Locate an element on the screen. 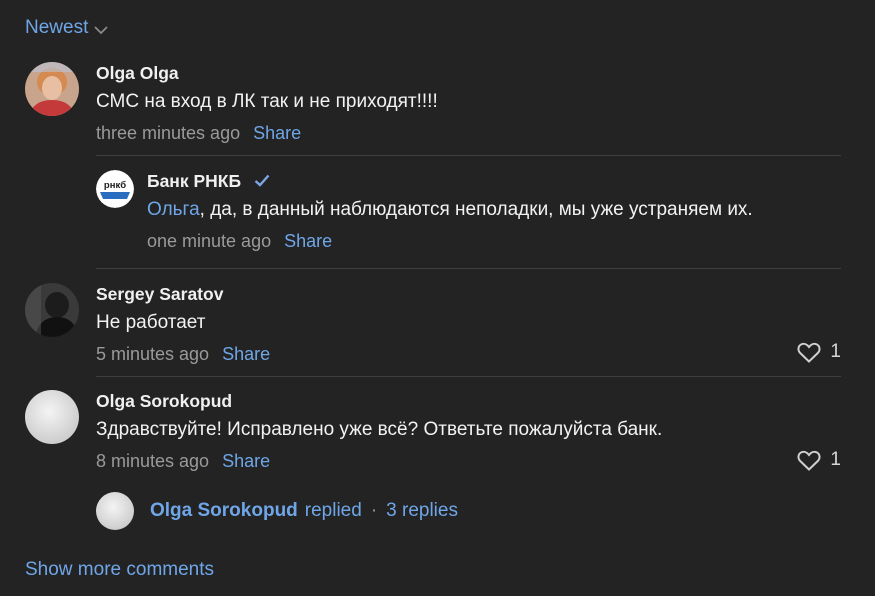 The width and height of the screenshot is (875, 596). bank-avatar: рнкб is located at coordinates (115, 189).